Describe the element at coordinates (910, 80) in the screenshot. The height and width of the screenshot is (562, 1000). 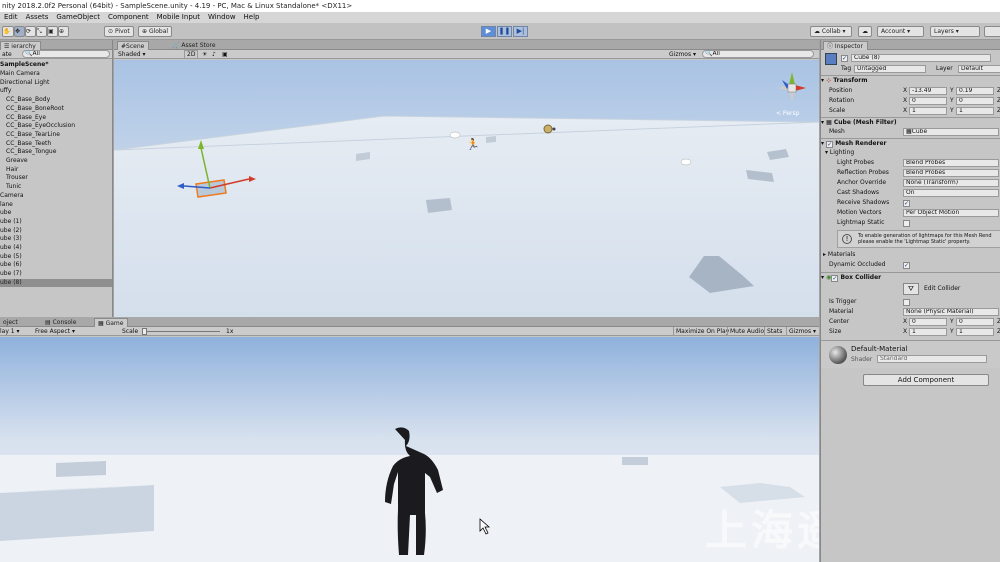
I see `transform-header: ▾ ⊹ Transform` at that location.